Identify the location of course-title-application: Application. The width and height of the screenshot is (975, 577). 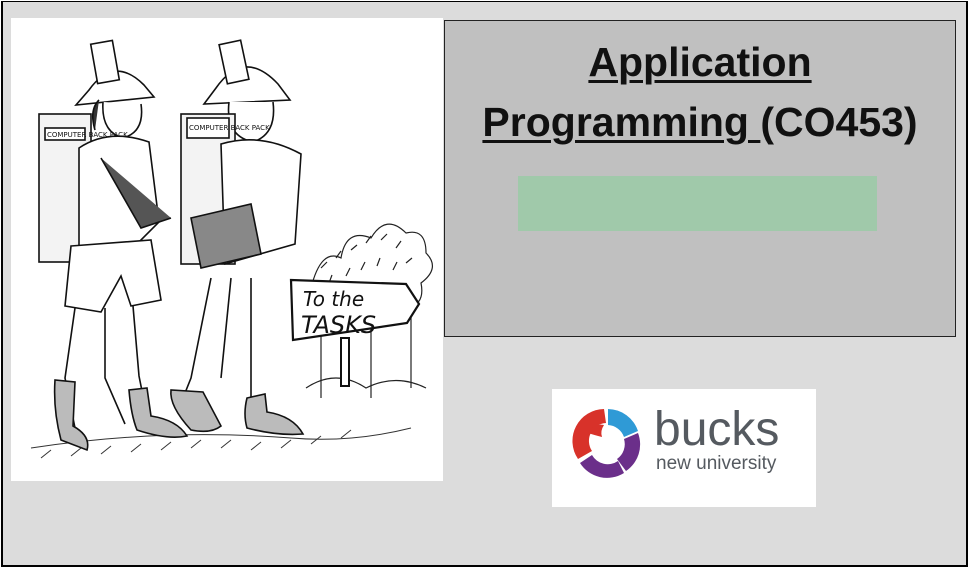
(700, 62).